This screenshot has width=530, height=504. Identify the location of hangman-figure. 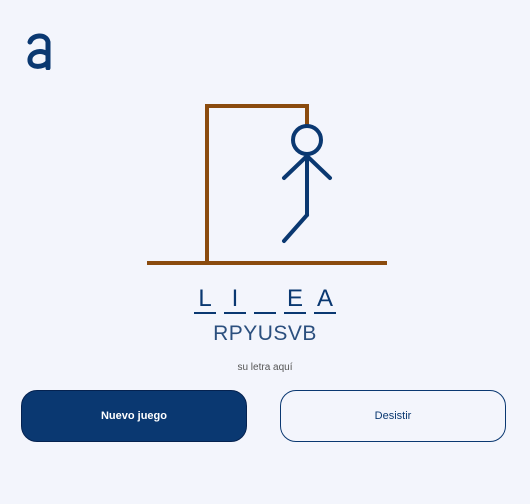
(307, 183).